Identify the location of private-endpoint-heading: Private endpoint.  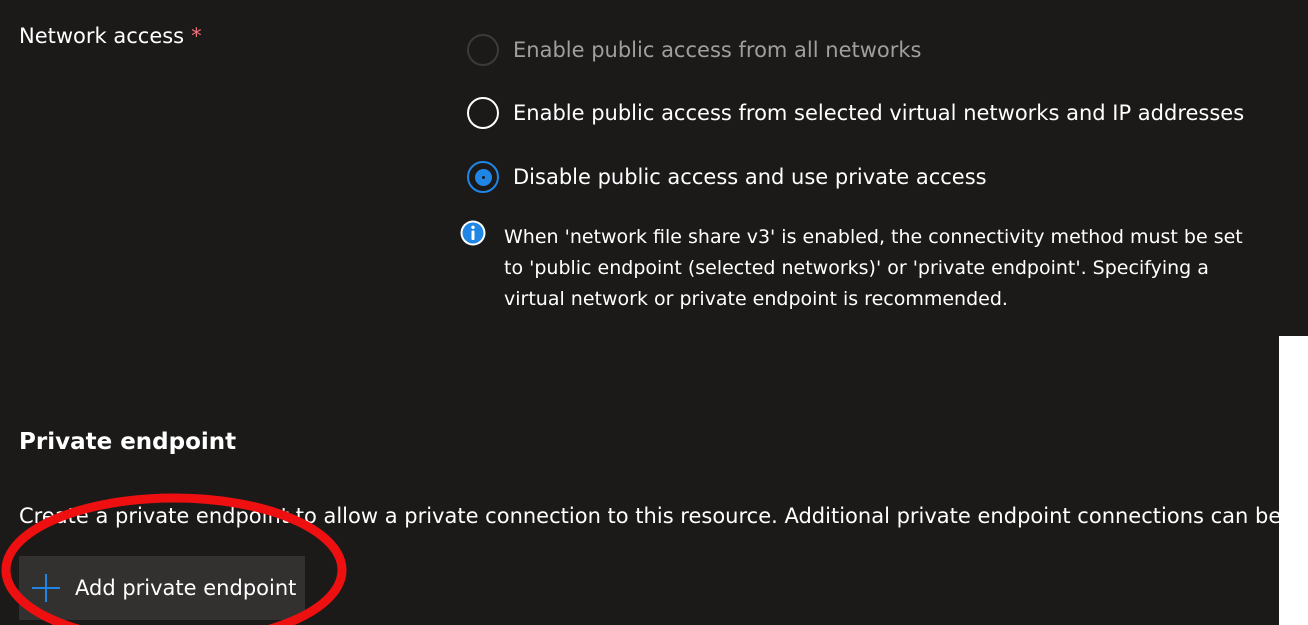
(128, 442).